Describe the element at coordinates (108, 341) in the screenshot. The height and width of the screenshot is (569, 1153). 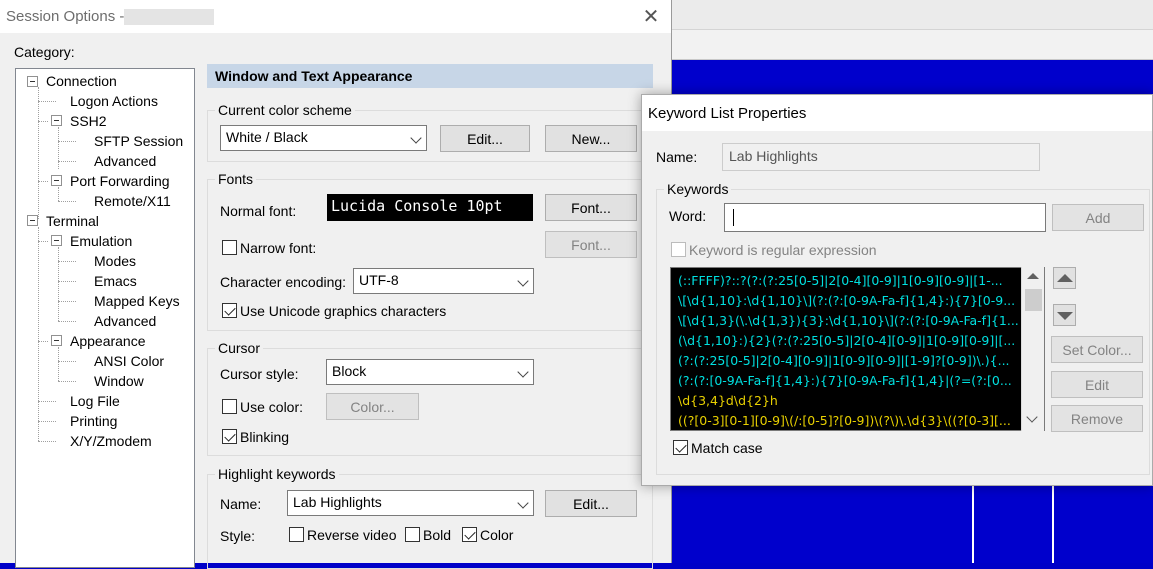
I see `tree-item-appearance: Appearance` at that location.